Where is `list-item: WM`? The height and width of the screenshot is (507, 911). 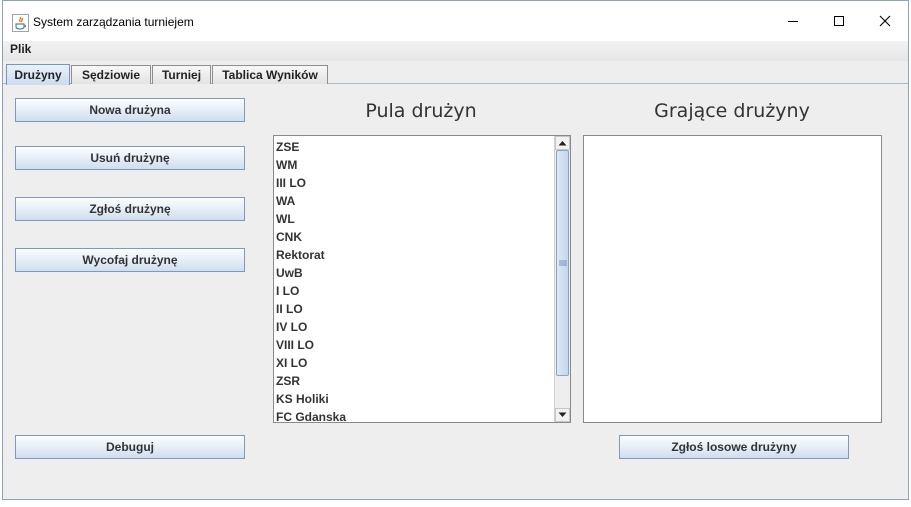
list-item: WM is located at coordinates (310, 165).